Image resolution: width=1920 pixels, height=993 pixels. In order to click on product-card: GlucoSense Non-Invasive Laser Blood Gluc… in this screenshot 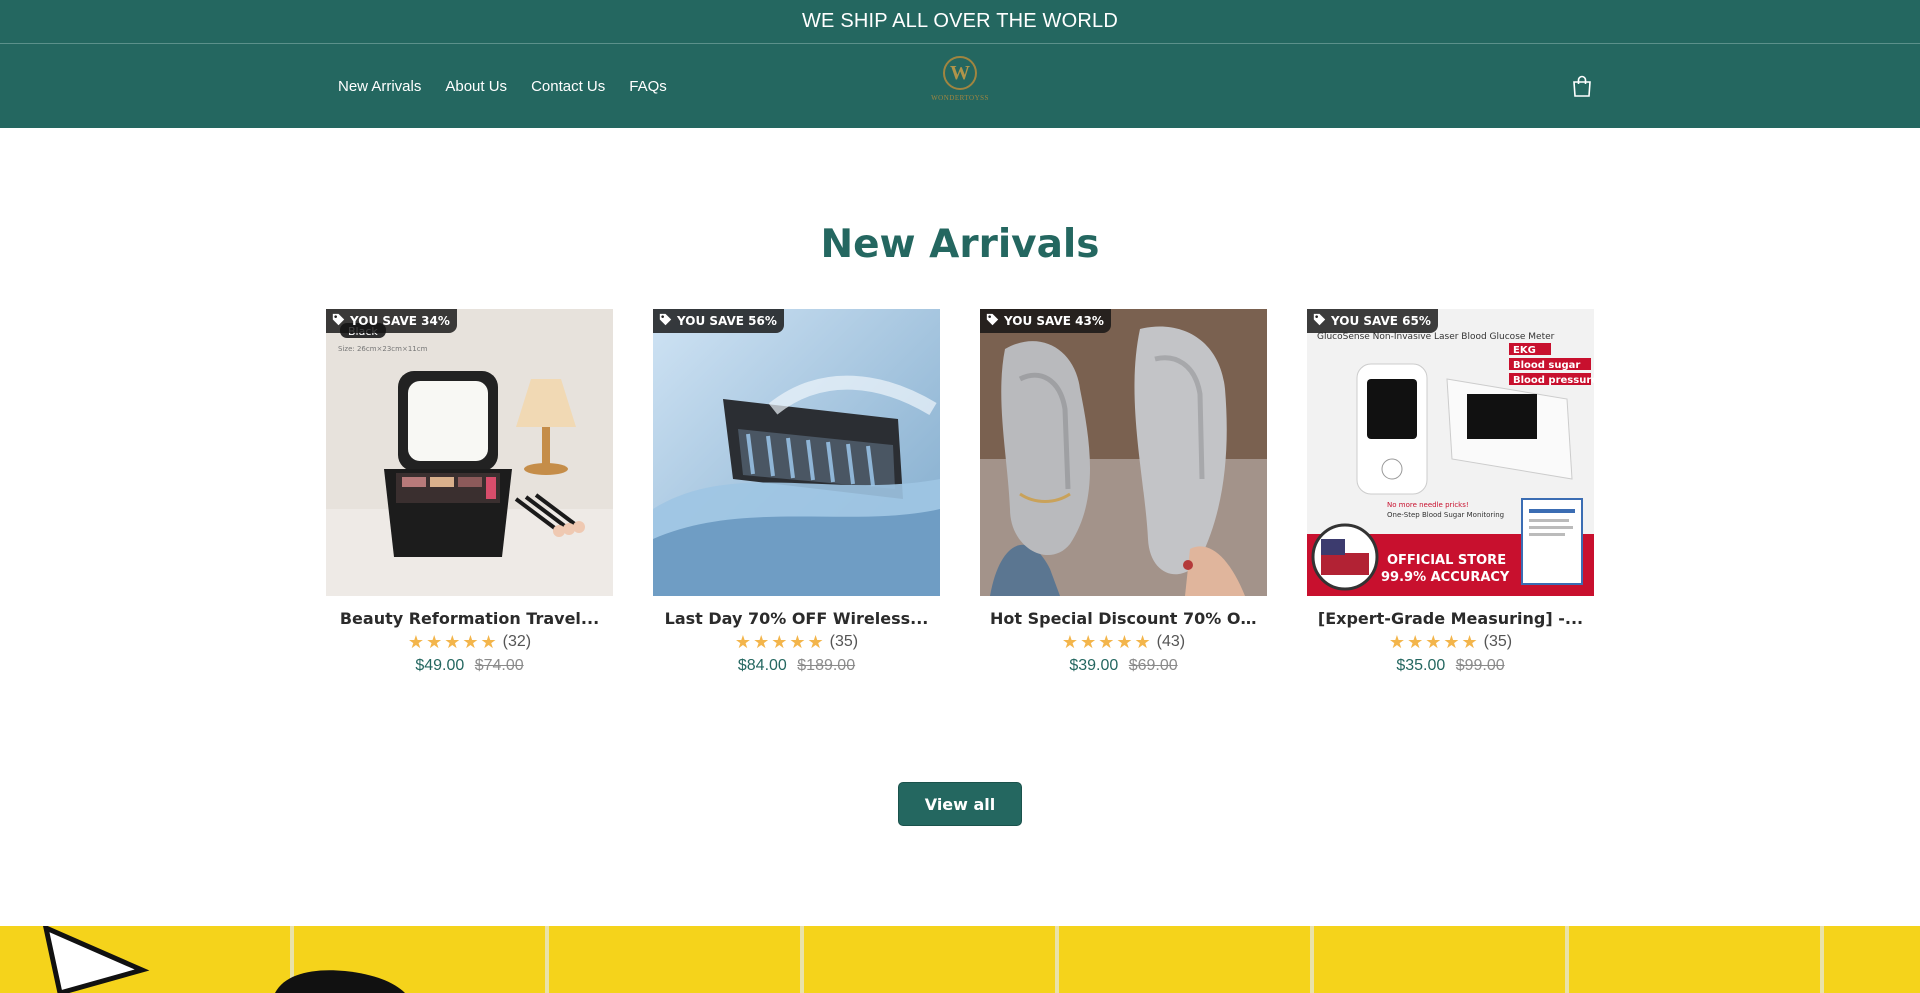, I will do `click(1450, 492)`.